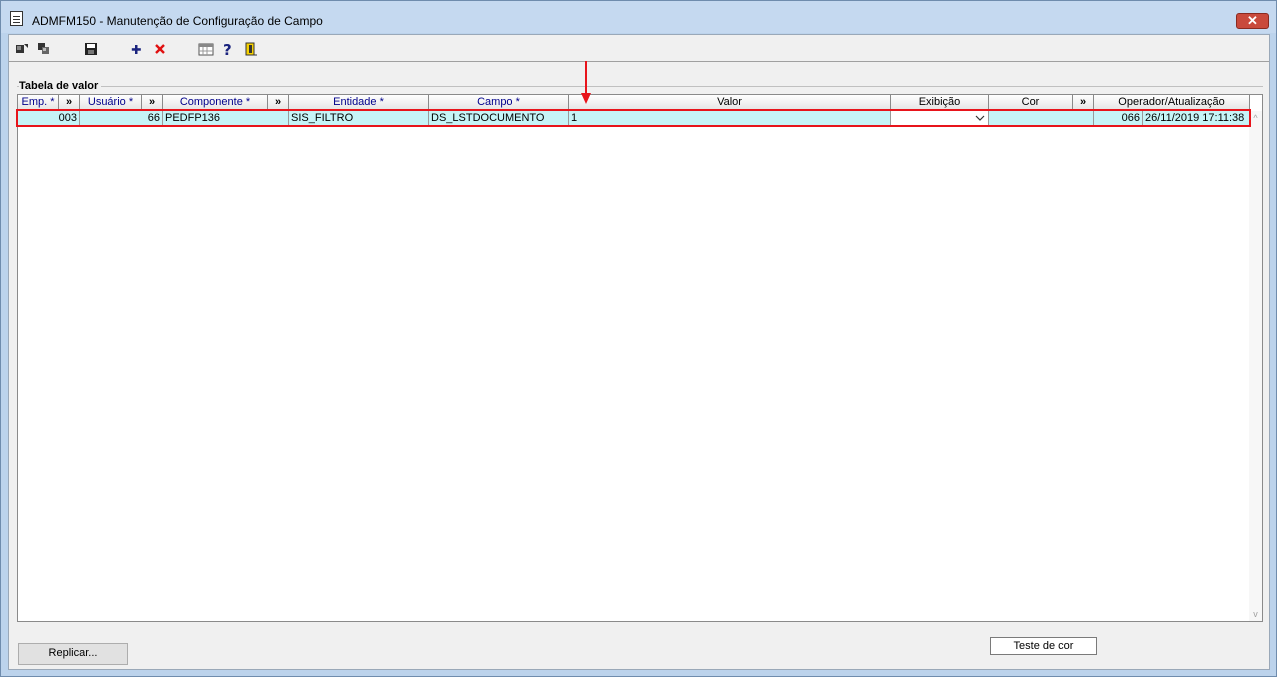 Image resolution: width=1277 pixels, height=677 pixels. I want to click on help-icon: ?, so click(228, 49).